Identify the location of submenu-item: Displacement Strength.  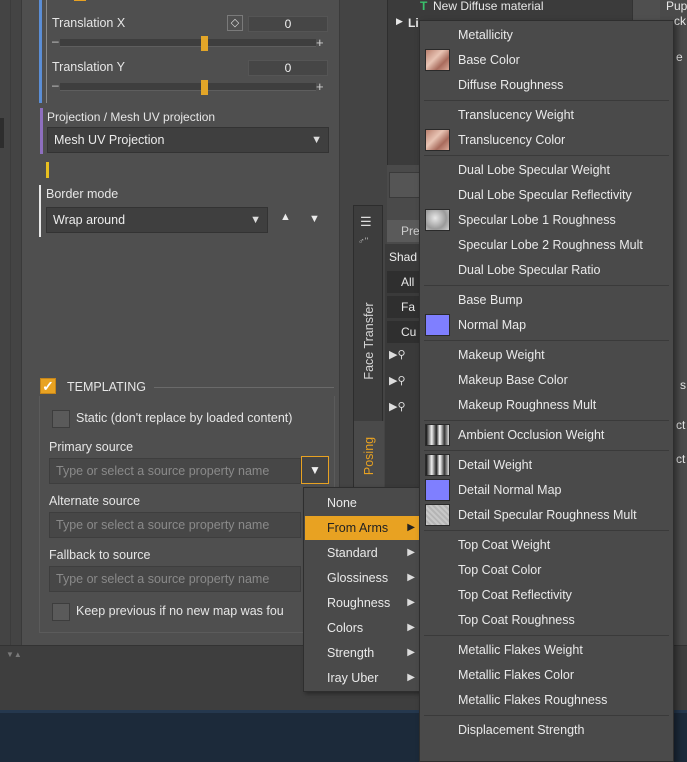
(546, 730).